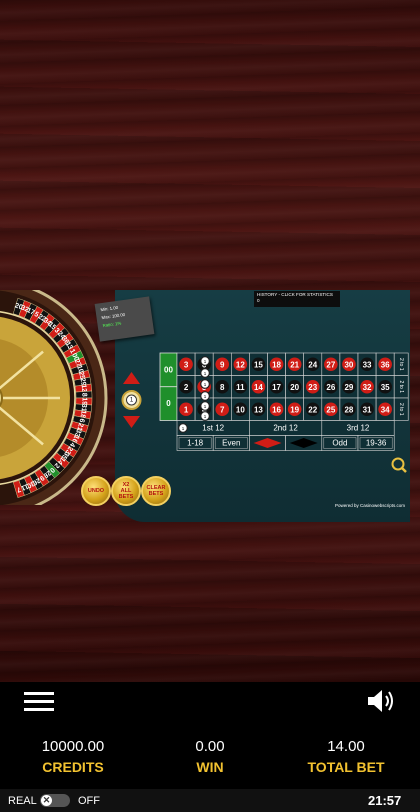  Describe the element at coordinates (367, 409) in the screenshot. I see `number-label: 31` at that location.